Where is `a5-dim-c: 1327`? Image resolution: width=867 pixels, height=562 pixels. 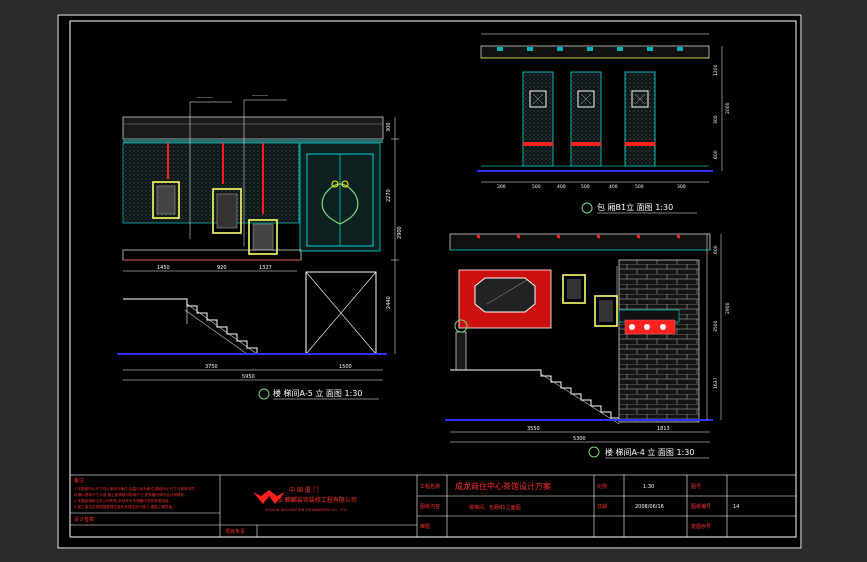 a5-dim-c: 1327 is located at coordinates (265, 268).